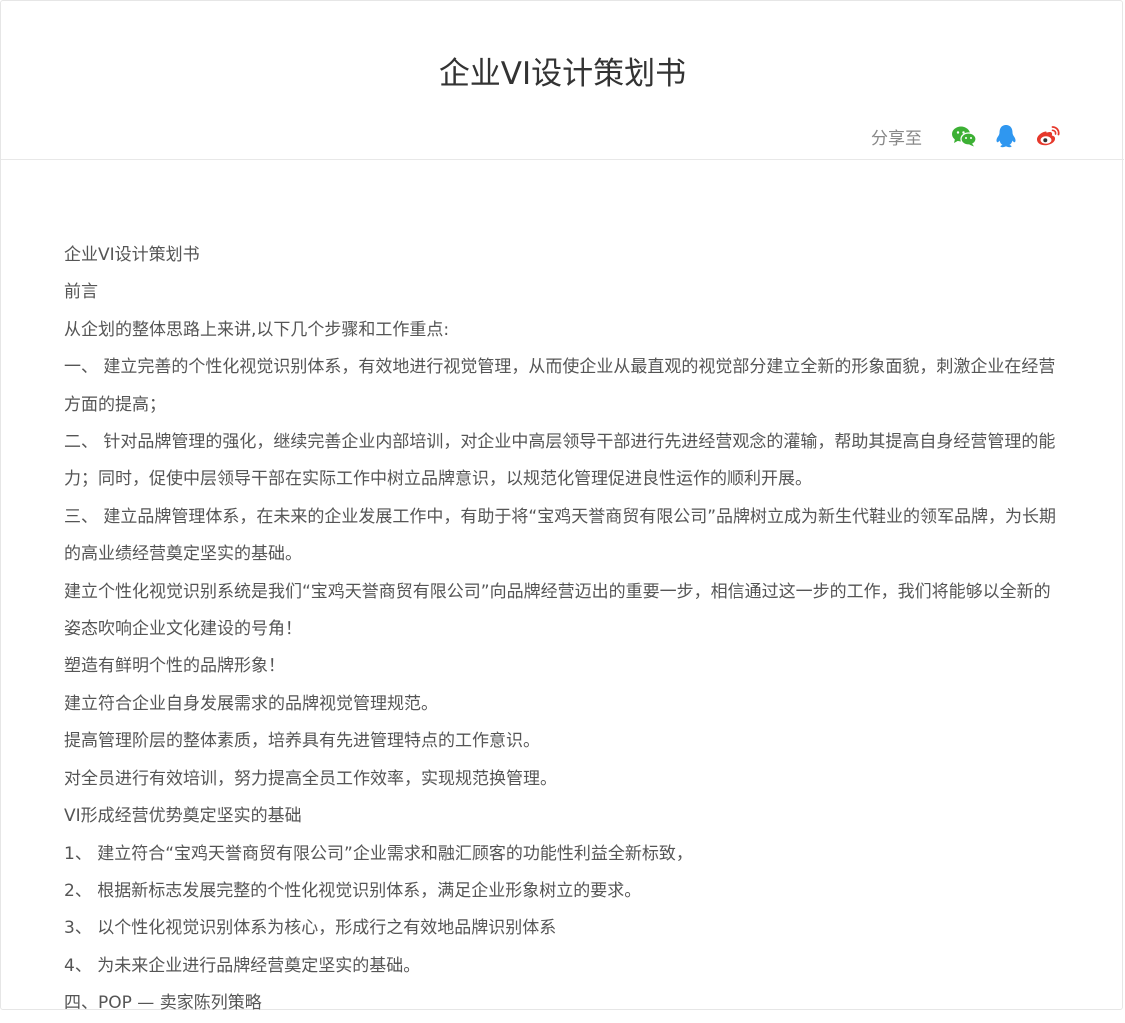 The height and width of the screenshot is (1023, 1125). I want to click on paragraph: 3、 以个性化视觉识别体系为核心，形成行之有效地品牌识别体系, so click(310, 928).